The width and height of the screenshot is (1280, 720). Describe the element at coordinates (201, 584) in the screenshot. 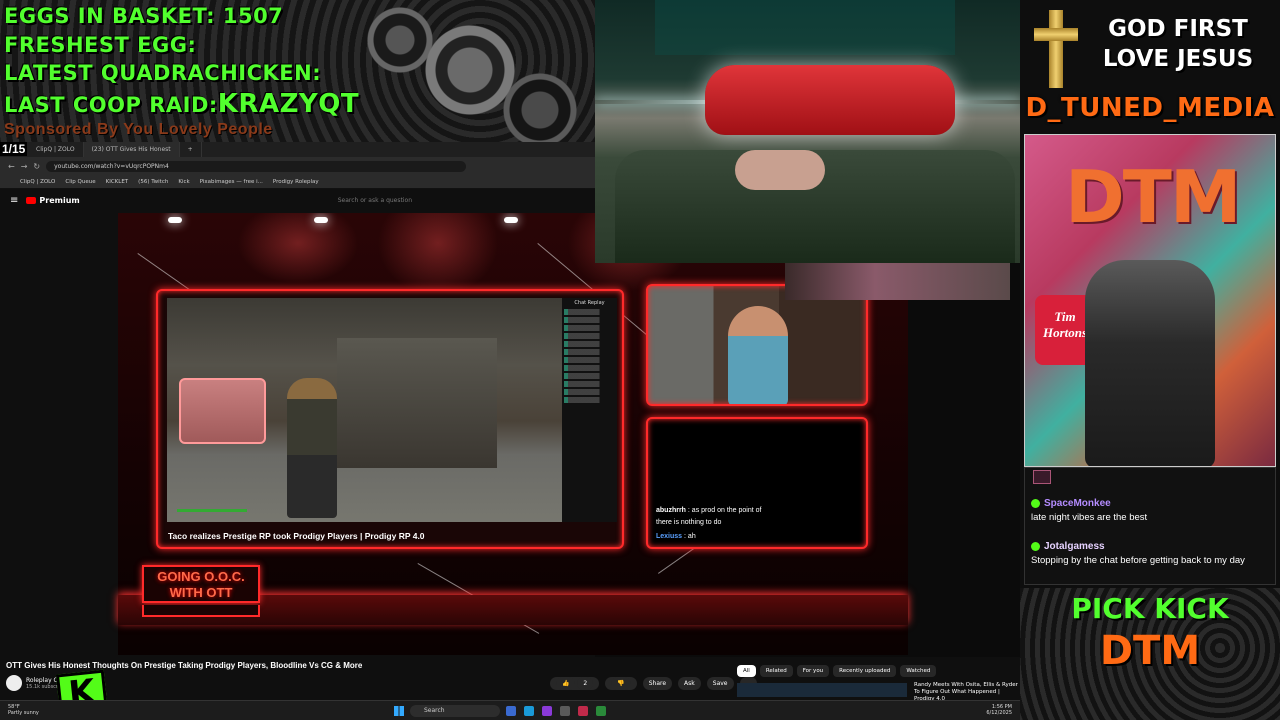

I see `ooc-banner: GOING O.O.C. WITH OTT` at that location.